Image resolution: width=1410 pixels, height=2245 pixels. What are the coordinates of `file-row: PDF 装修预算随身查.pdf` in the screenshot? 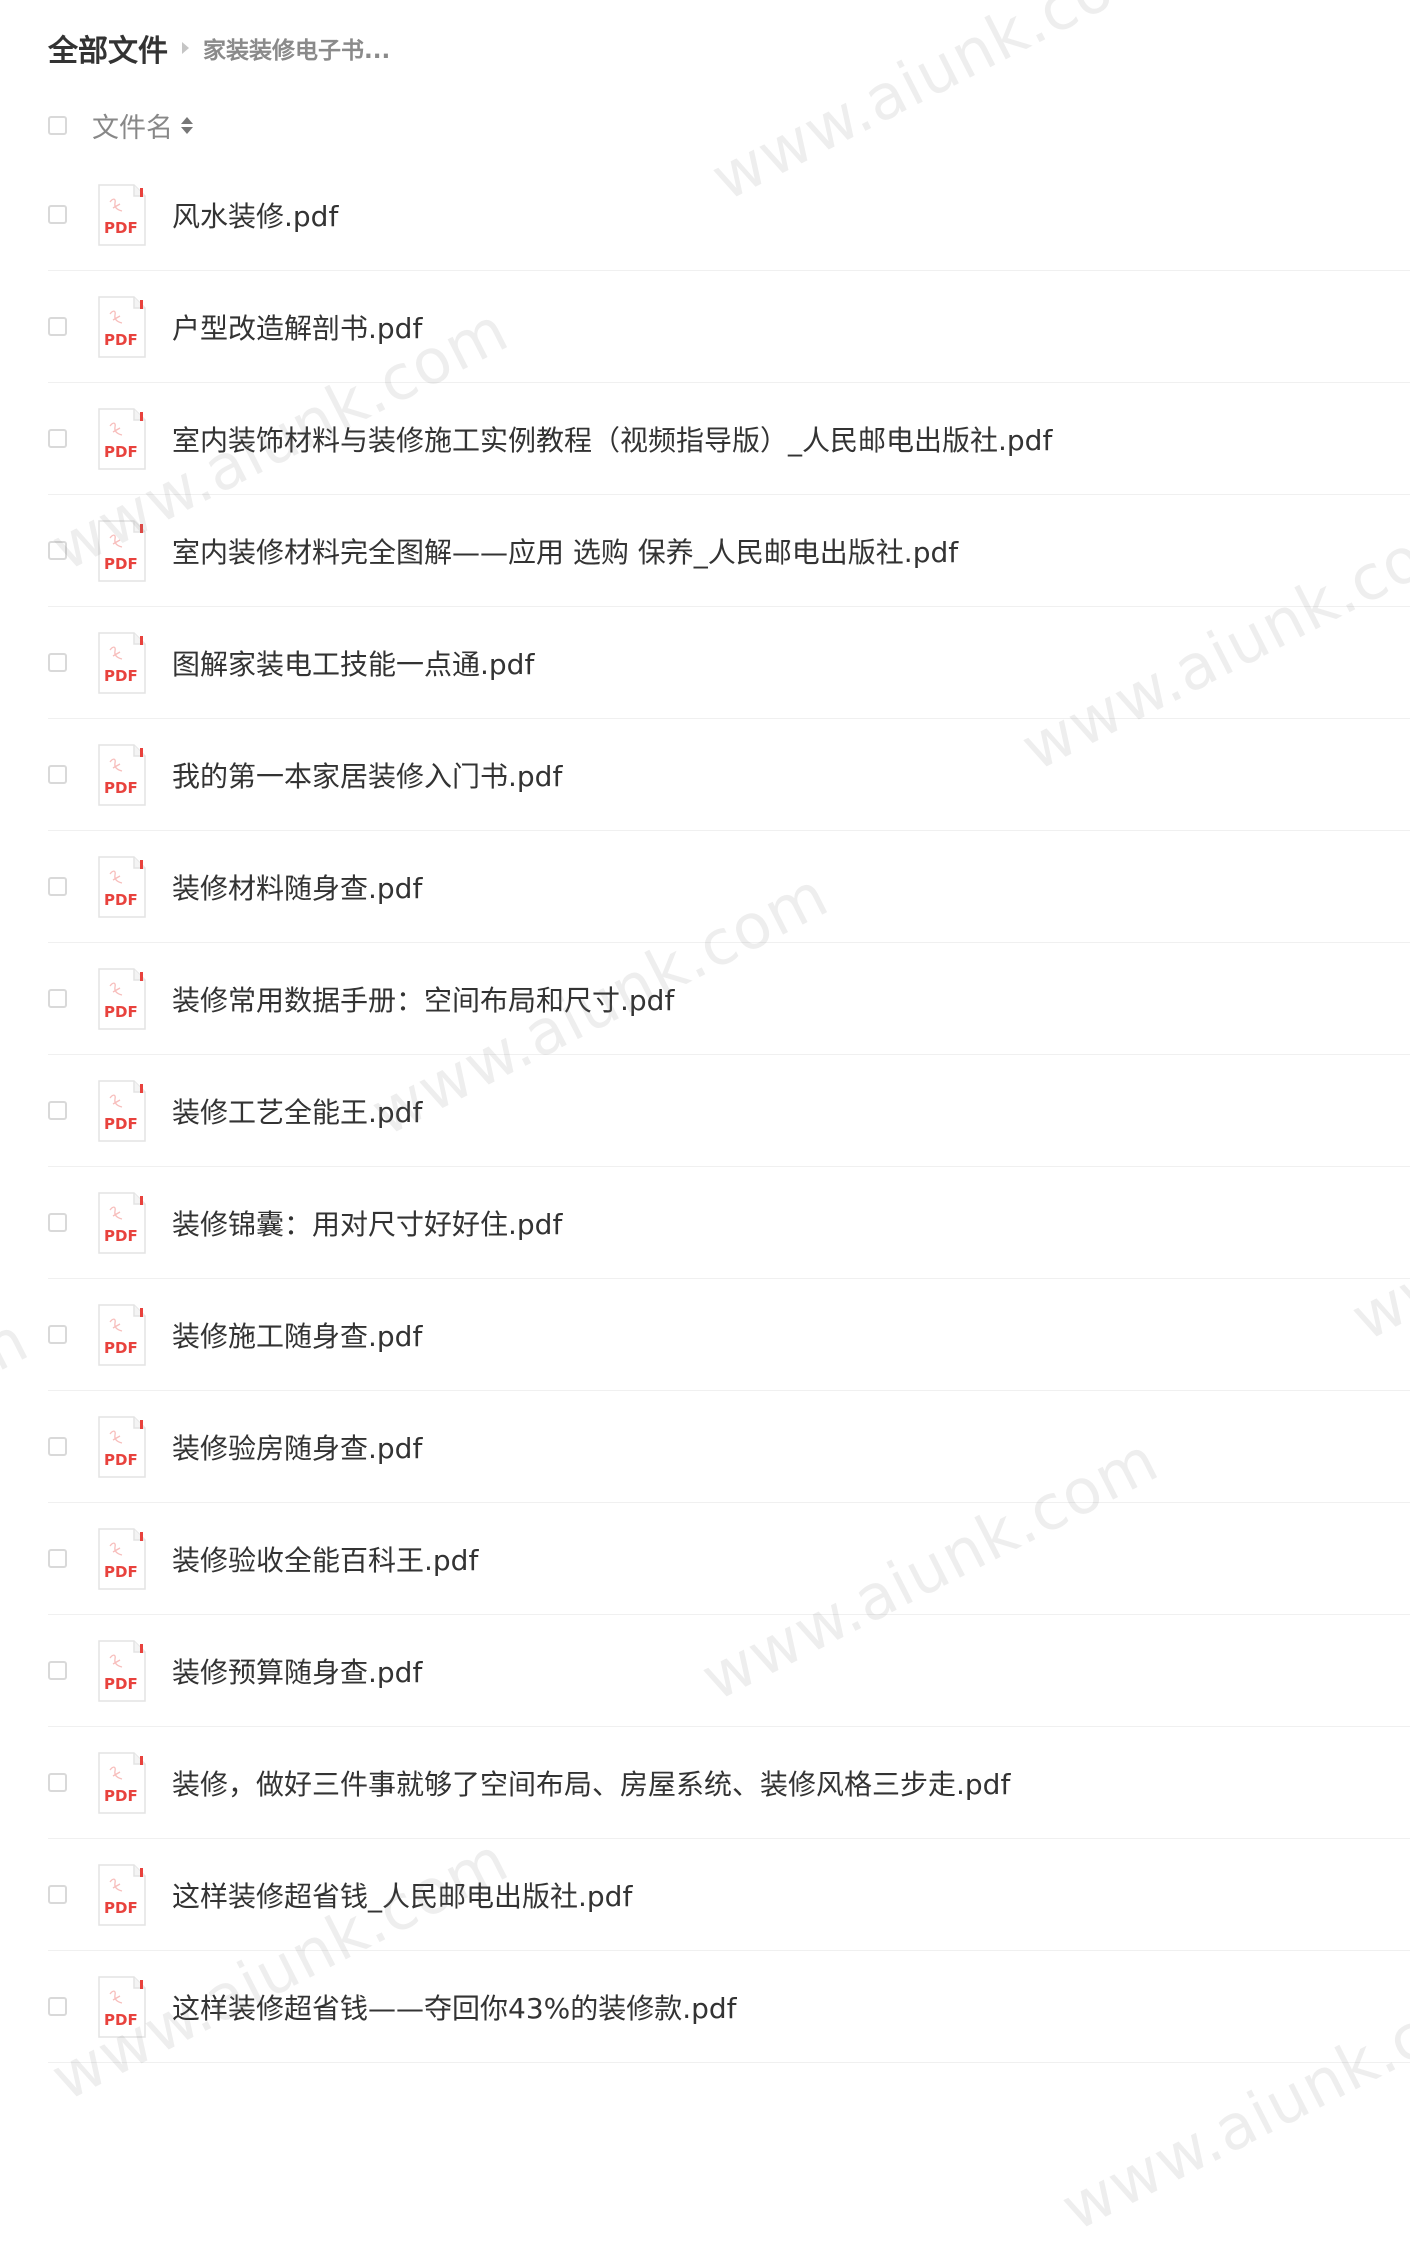 It's located at (729, 1671).